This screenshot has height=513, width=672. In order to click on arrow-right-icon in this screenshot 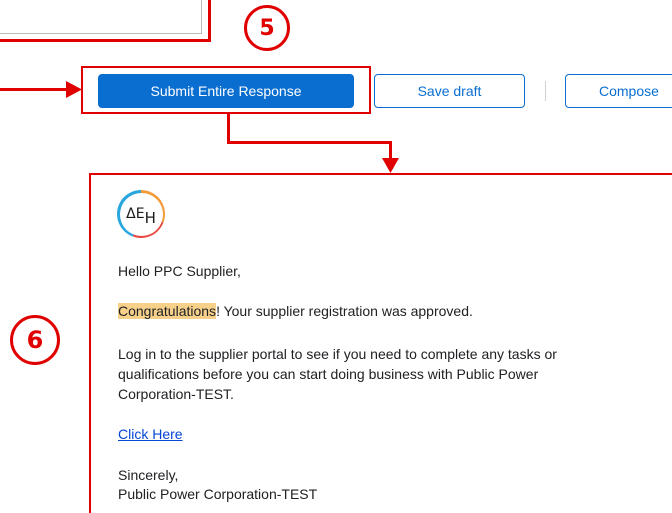, I will do `click(74, 89)`.